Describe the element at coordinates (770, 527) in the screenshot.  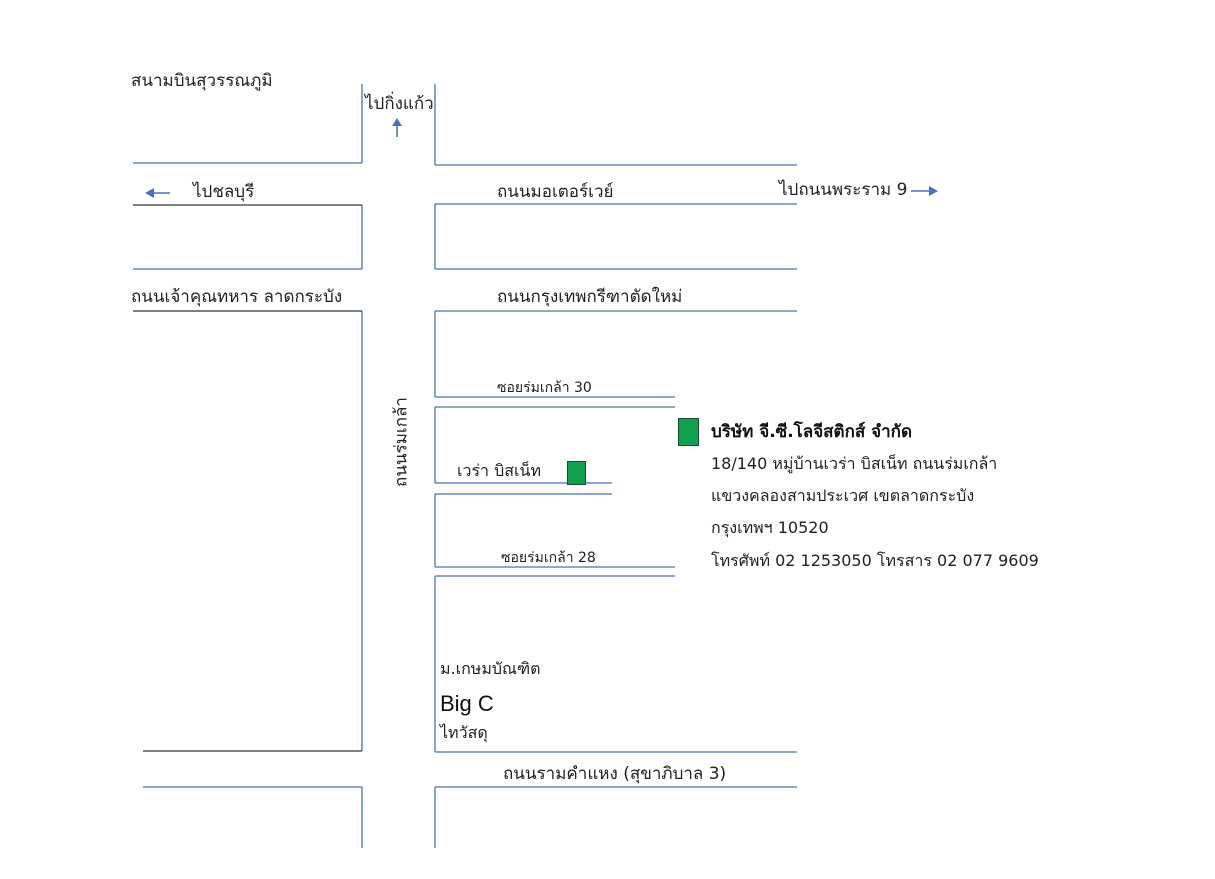
I see `company-address-line3: กรุงเทพฯ 10520` at that location.